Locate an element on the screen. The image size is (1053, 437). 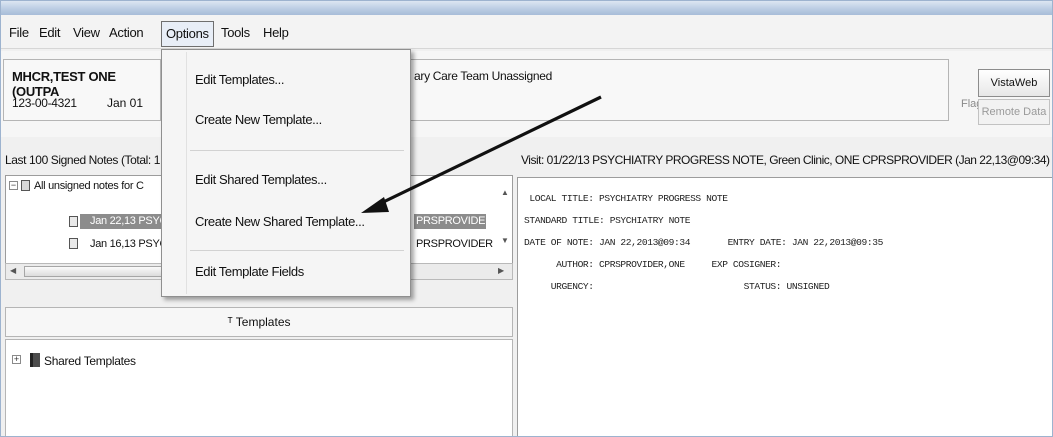
flag-area is located at coordinates (967, 90).